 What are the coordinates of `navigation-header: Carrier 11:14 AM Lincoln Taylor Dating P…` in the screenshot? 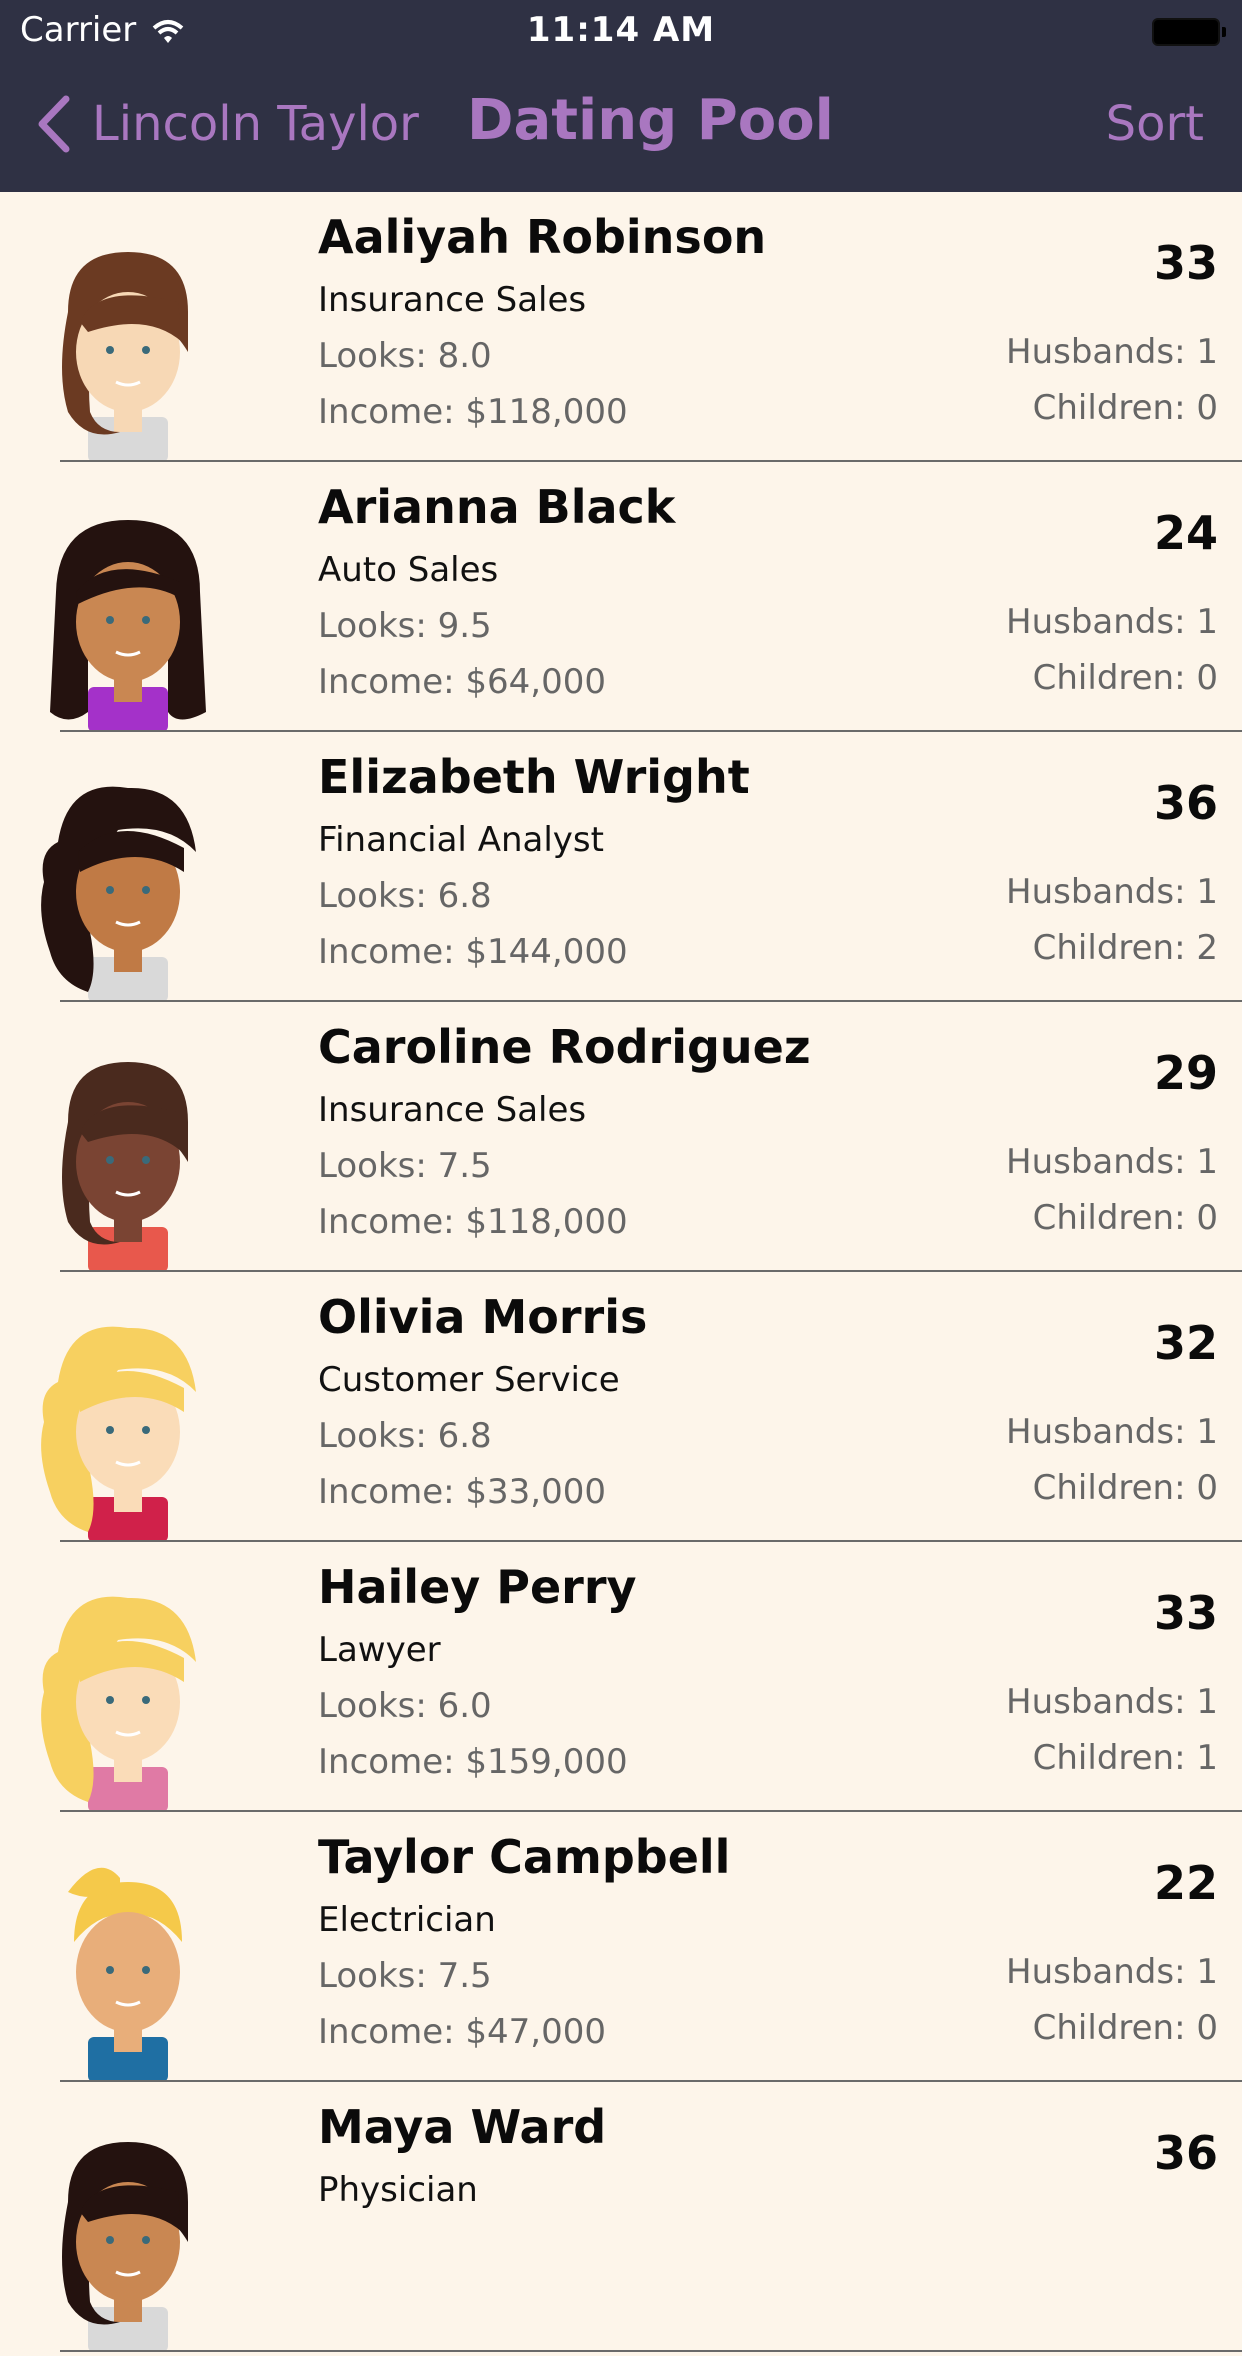 It's located at (621, 96).